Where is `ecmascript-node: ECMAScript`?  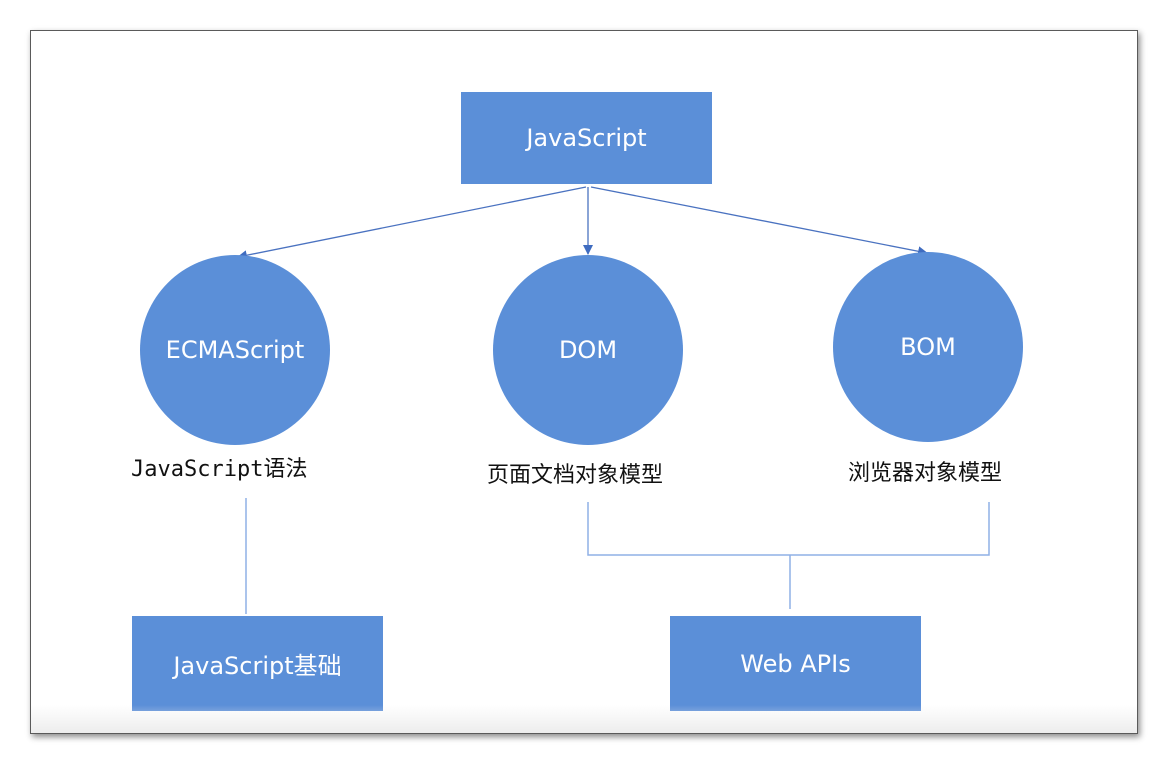
ecmascript-node: ECMAScript is located at coordinates (235, 350).